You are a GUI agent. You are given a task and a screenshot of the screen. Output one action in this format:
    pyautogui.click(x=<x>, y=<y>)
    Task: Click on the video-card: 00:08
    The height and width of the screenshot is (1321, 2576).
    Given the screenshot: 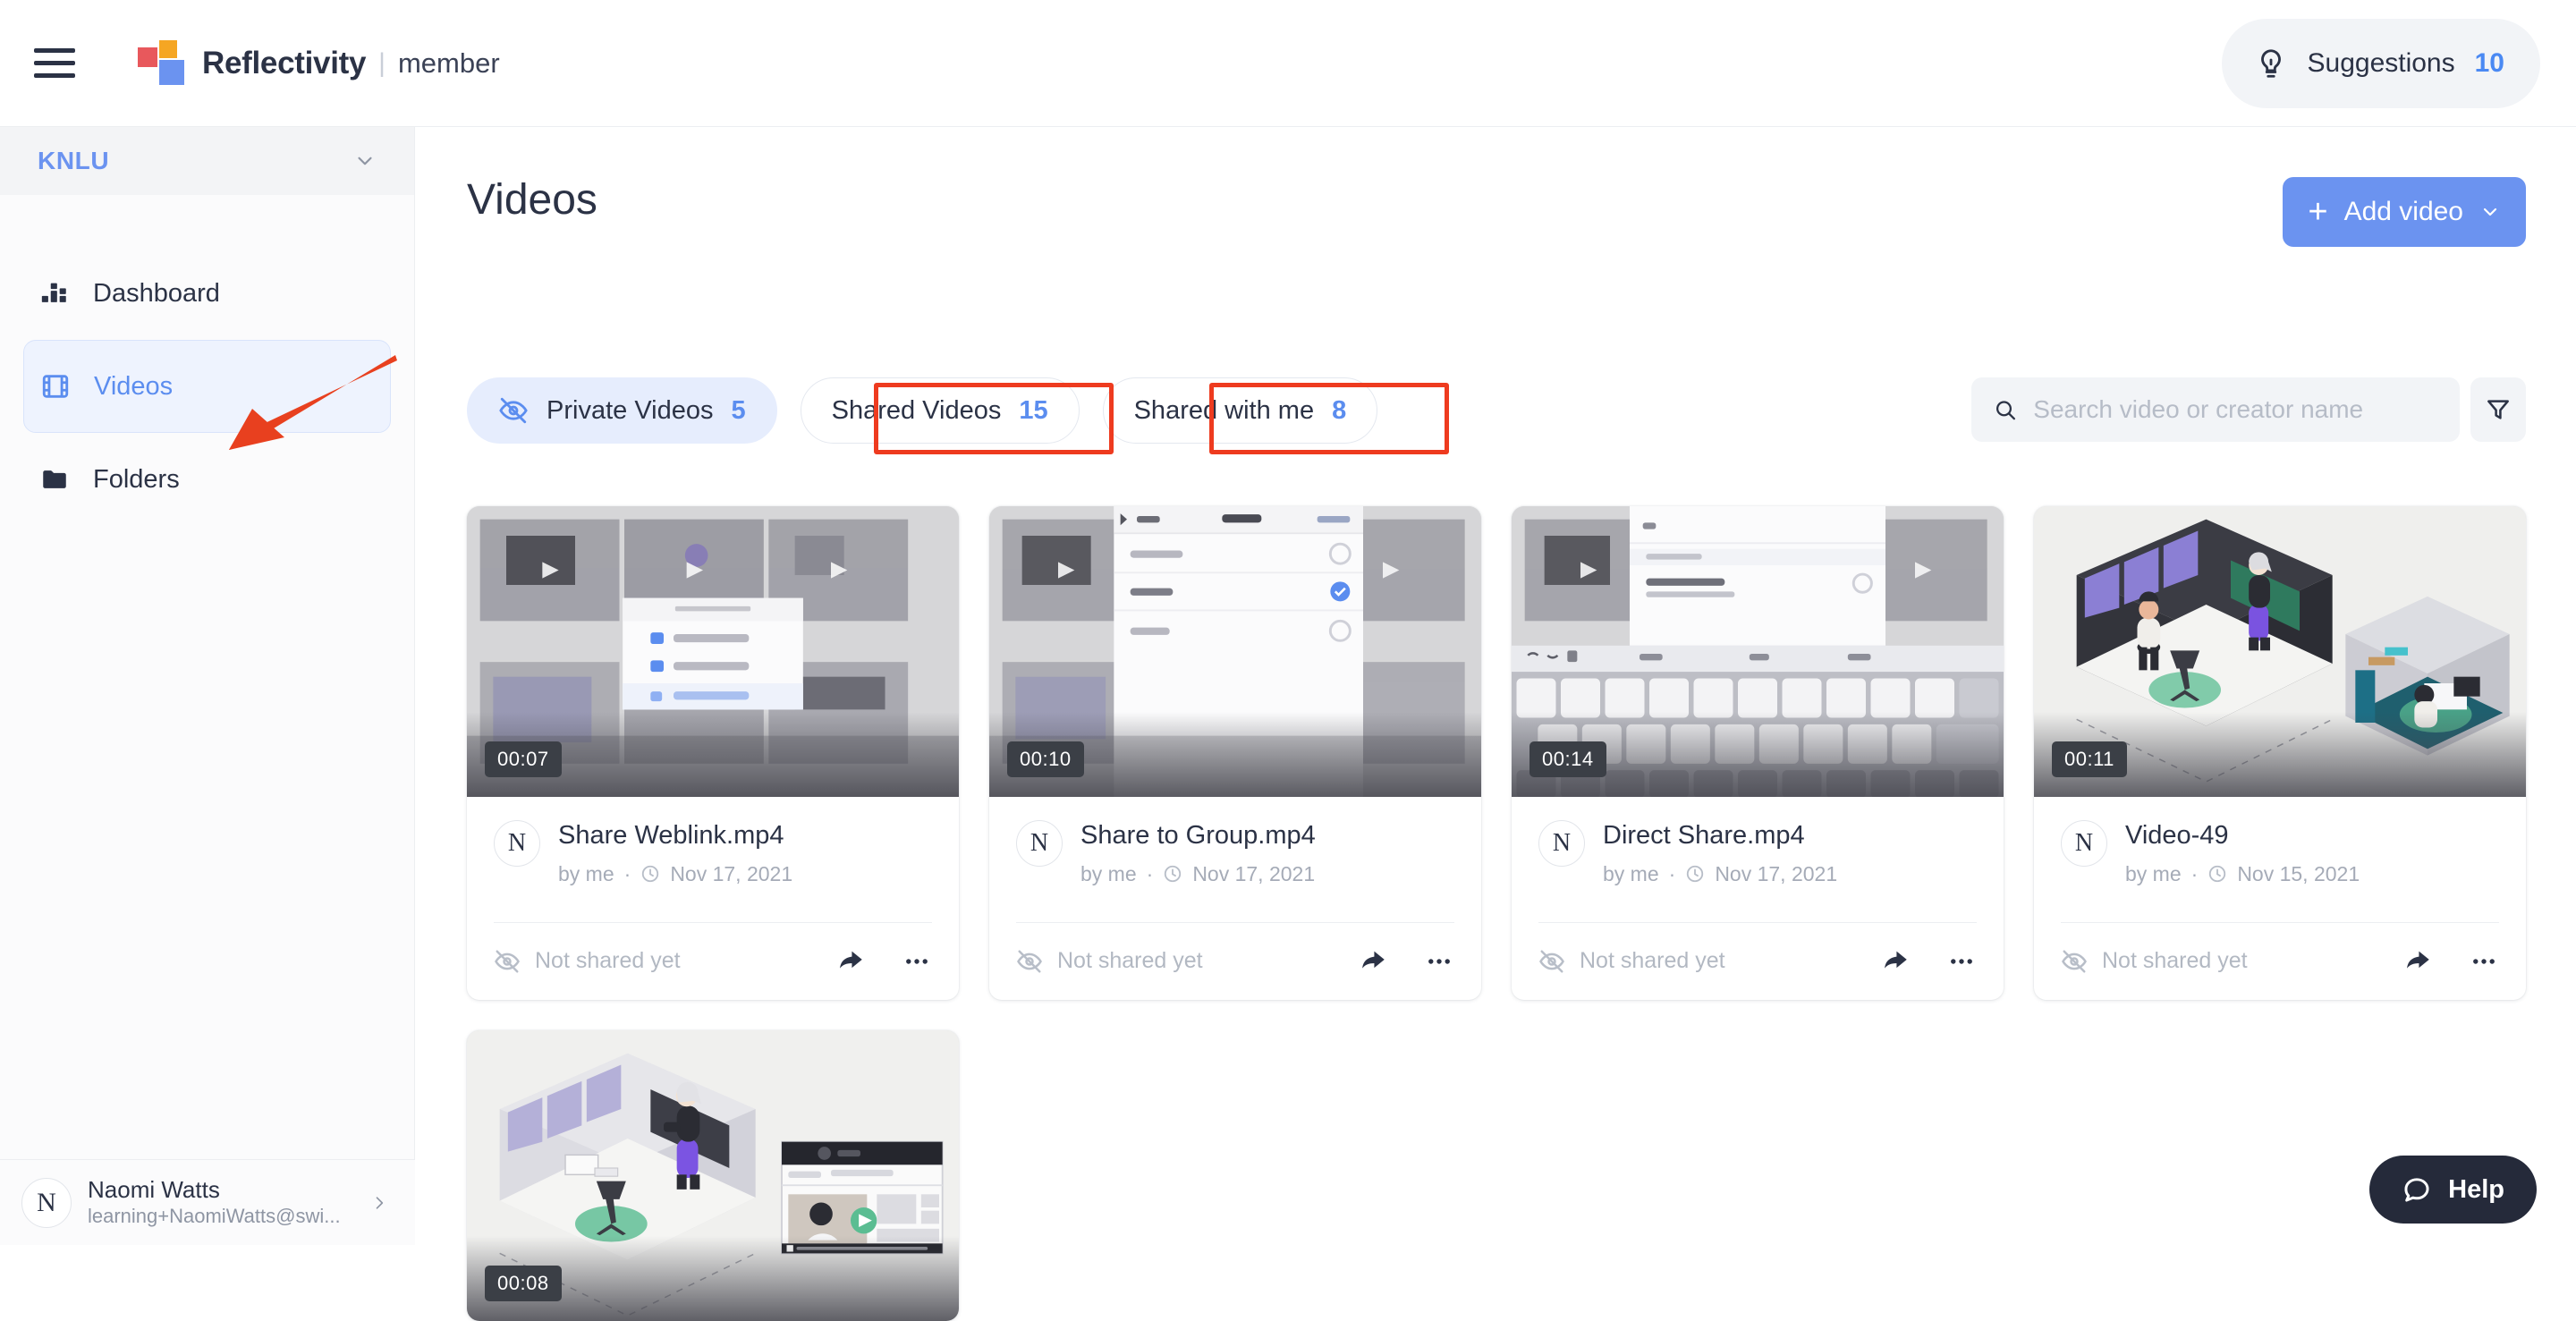 What is the action you would take?
    pyautogui.click(x=713, y=1176)
    